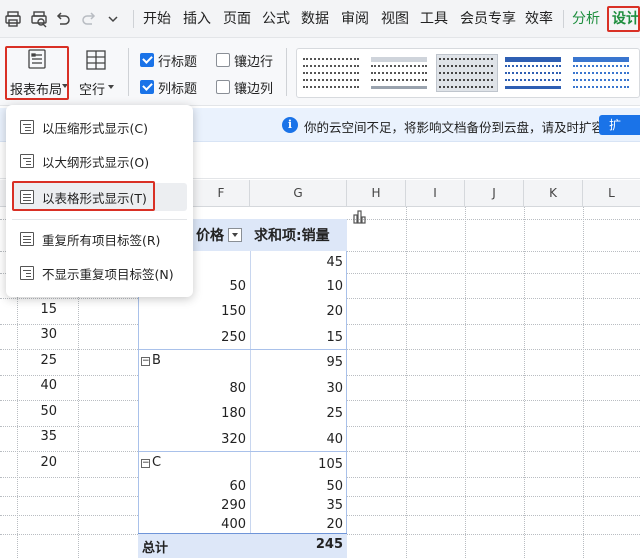  I want to click on cell-left: 25, so click(39, 363).